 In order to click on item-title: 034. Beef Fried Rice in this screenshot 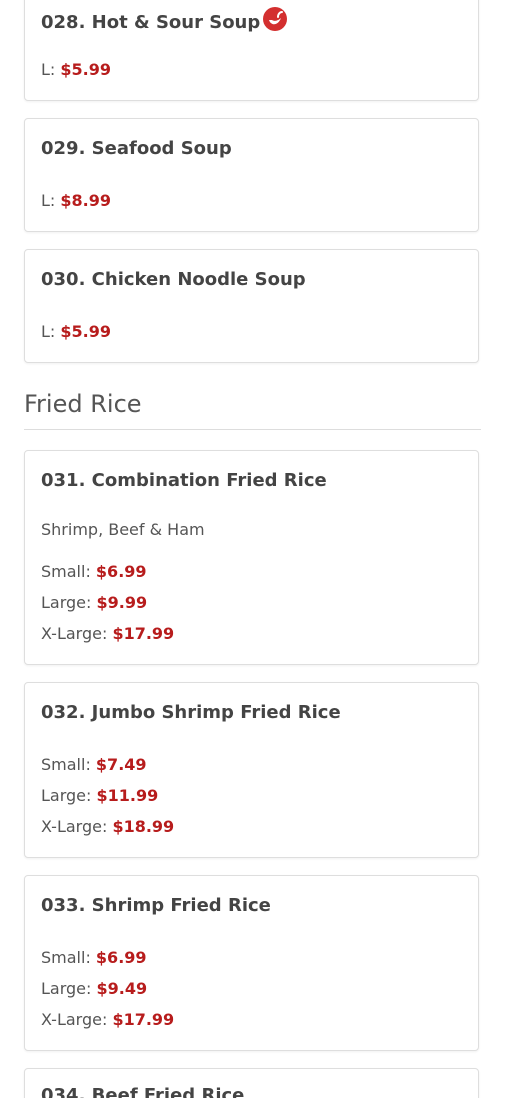, I will do `click(143, 1091)`.